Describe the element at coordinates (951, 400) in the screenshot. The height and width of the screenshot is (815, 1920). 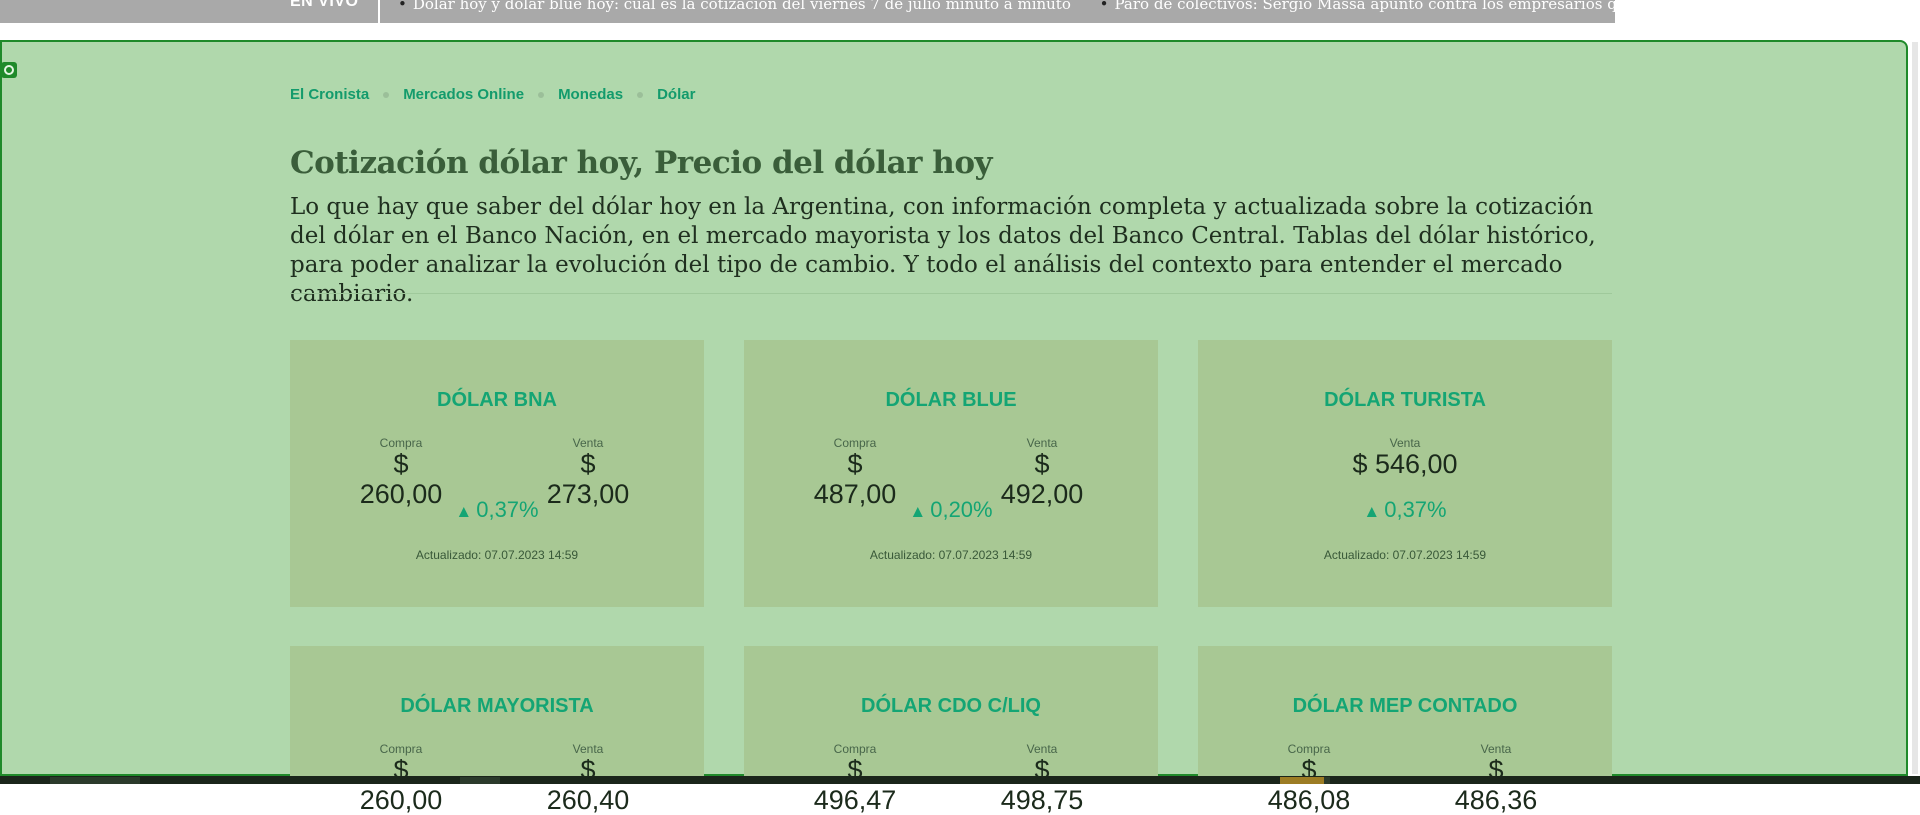
I see `card-title: DÓLAR BLUE` at that location.